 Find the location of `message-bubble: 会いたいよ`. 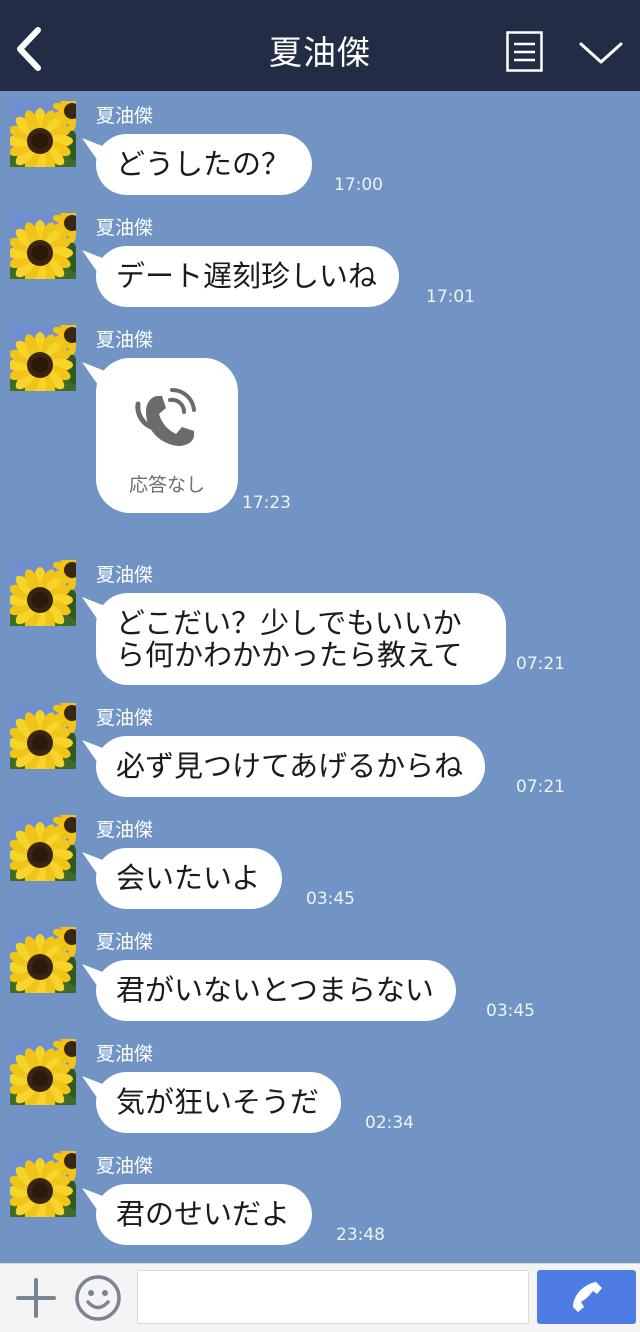

message-bubble: 会いたいよ is located at coordinates (189, 878).